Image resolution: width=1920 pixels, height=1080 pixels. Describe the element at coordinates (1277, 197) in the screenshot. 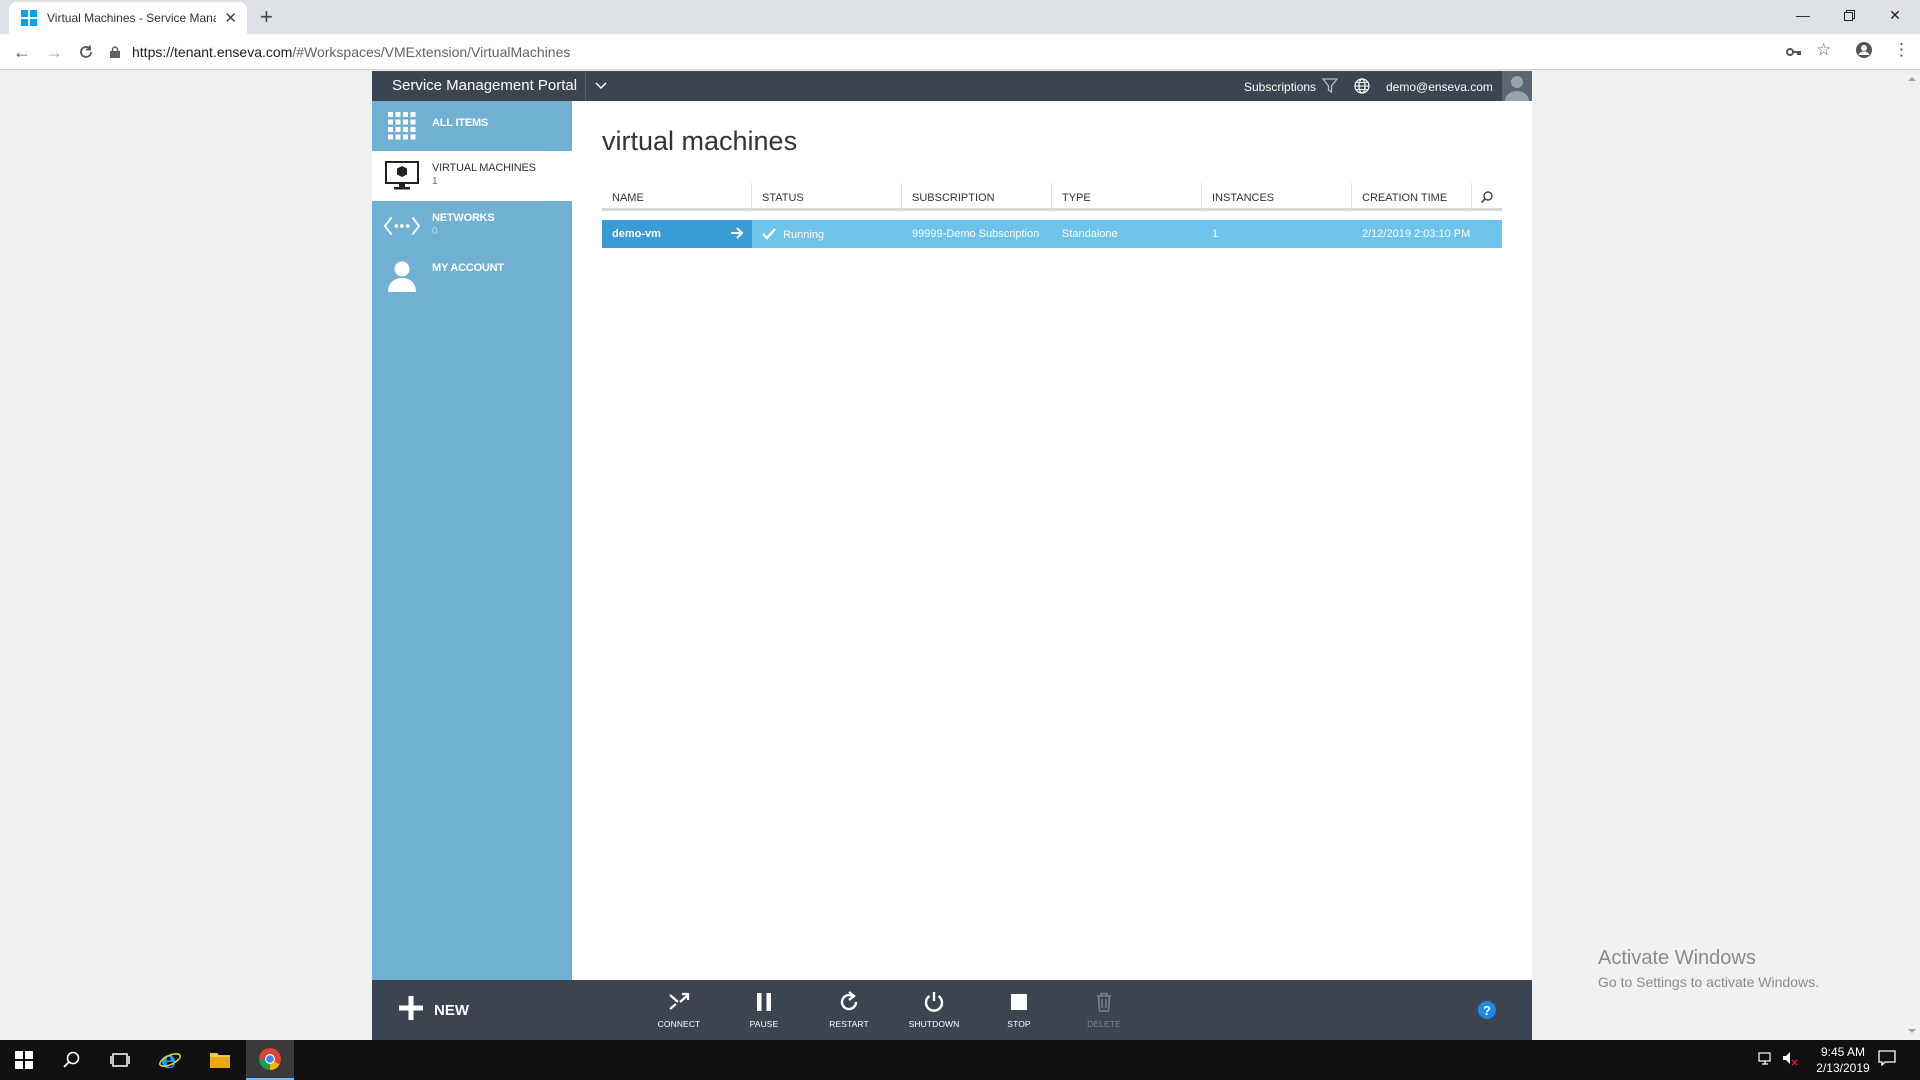

I see `column-header-instances: INSTANCES` at that location.